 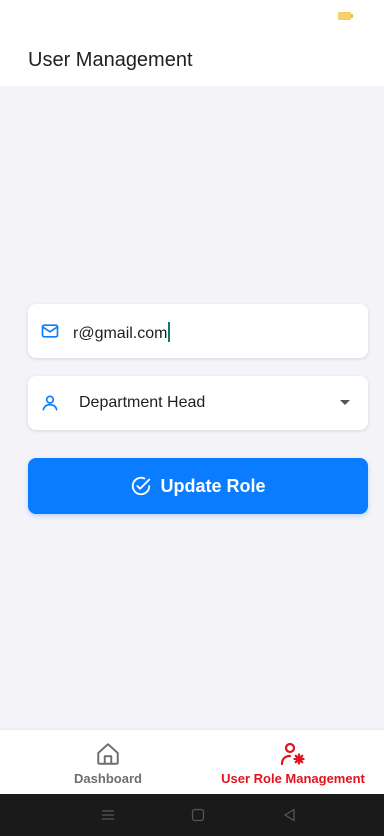 What do you see at coordinates (345, 16) in the screenshot?
I see `battery-icon` at bounding box center [345, 16].